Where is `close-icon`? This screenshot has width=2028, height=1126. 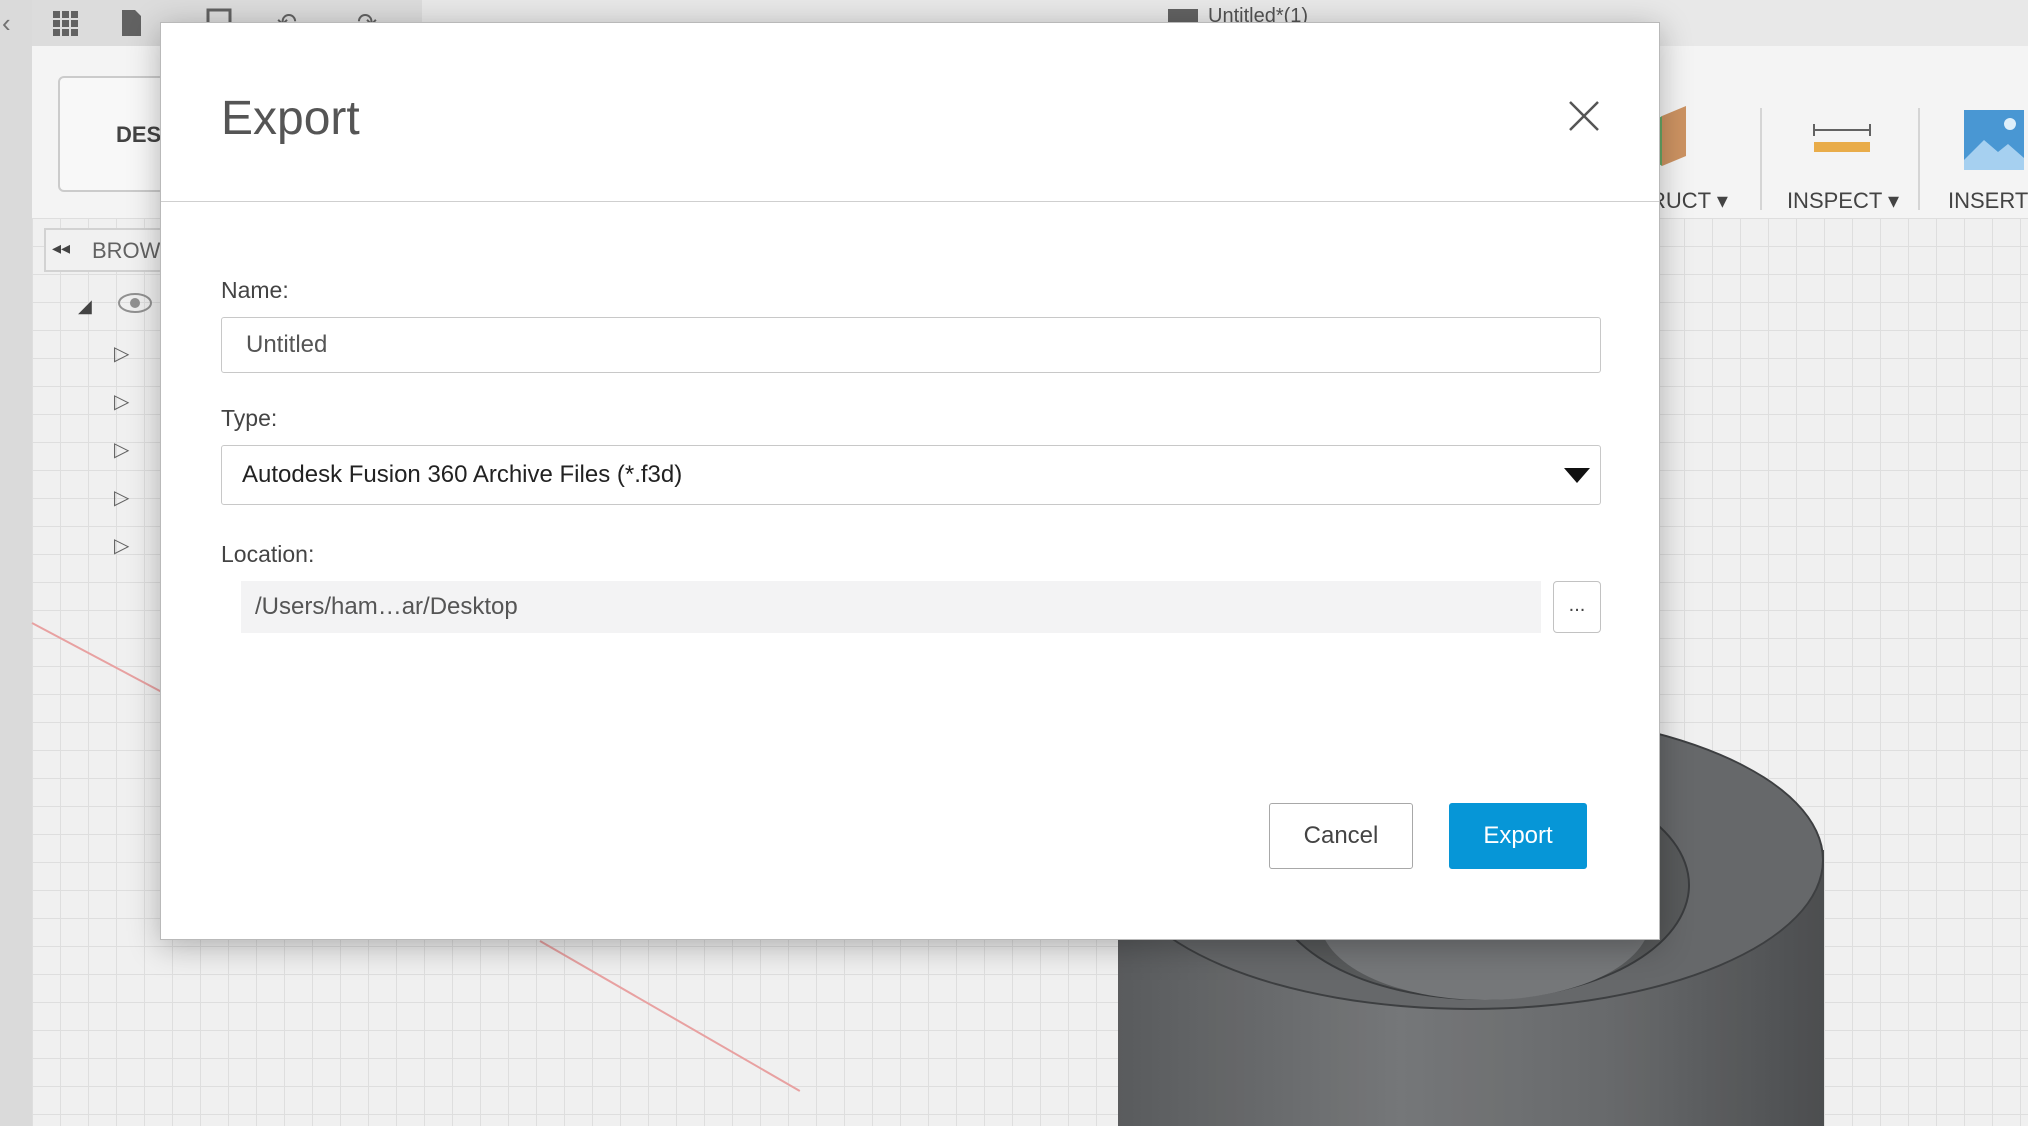
close-icon is located at coordinates (1584, 116).